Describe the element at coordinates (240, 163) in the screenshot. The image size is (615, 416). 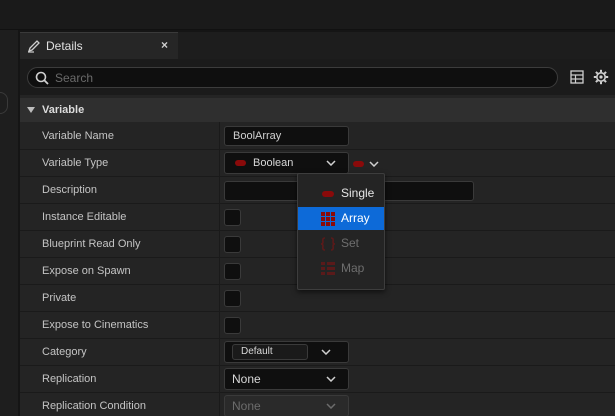
I see `boolean-pin-icon` at that location.